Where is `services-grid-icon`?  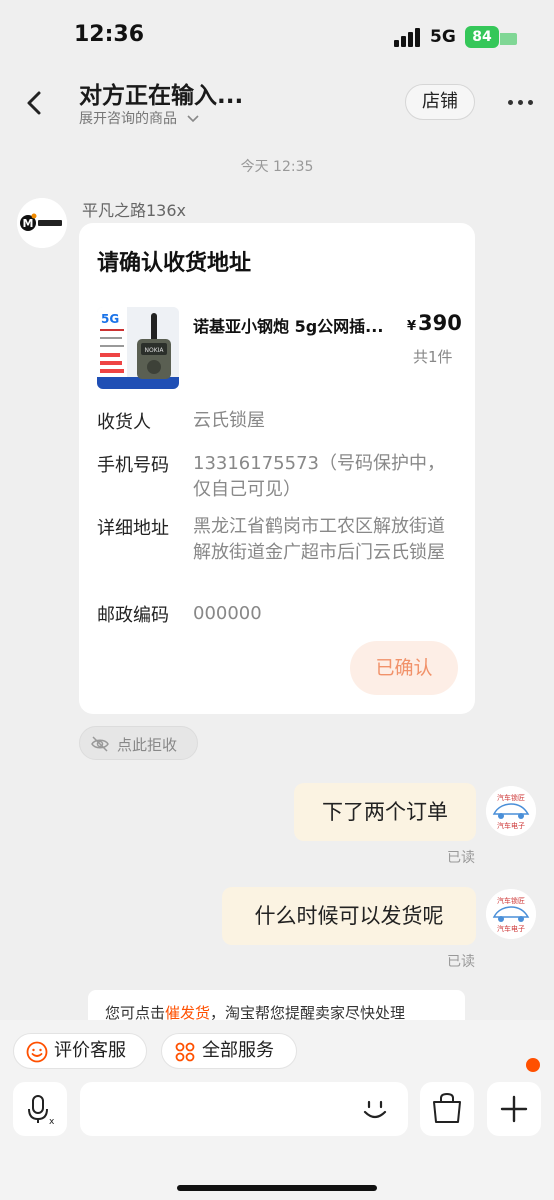 services-grid-icon is located at coordinates (185, 1052).